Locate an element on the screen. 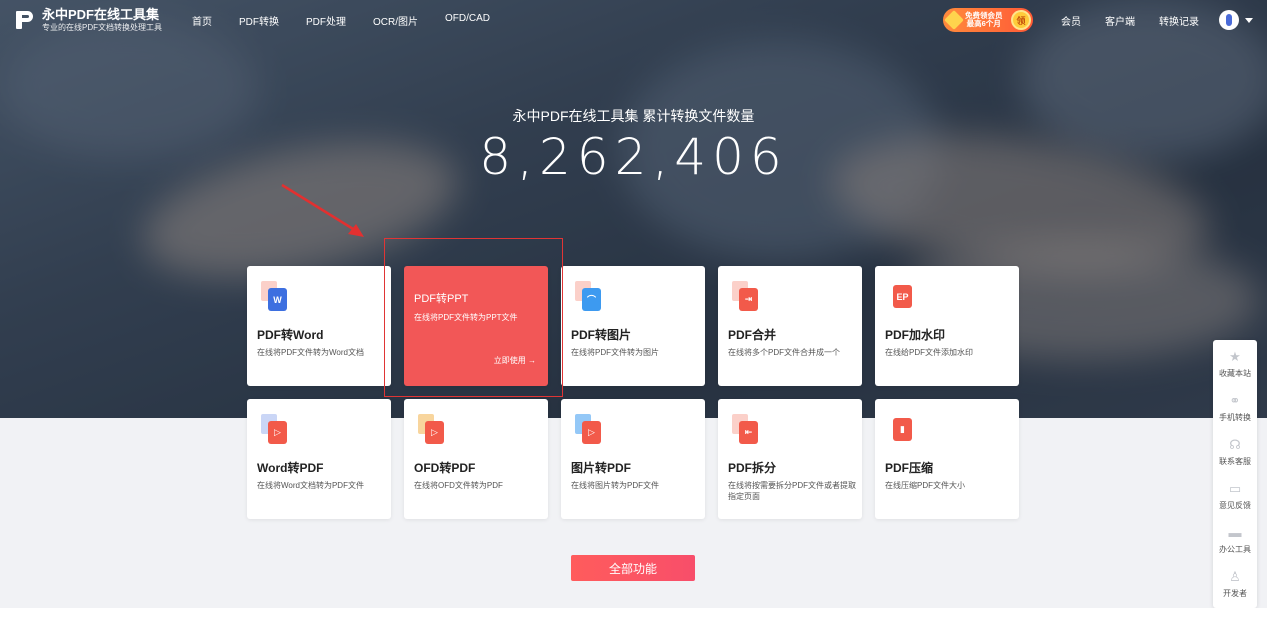 The width and height of the screenshot is (1267, 624). promo-line2: 最高6个月 is located at coordinates (983, 23).